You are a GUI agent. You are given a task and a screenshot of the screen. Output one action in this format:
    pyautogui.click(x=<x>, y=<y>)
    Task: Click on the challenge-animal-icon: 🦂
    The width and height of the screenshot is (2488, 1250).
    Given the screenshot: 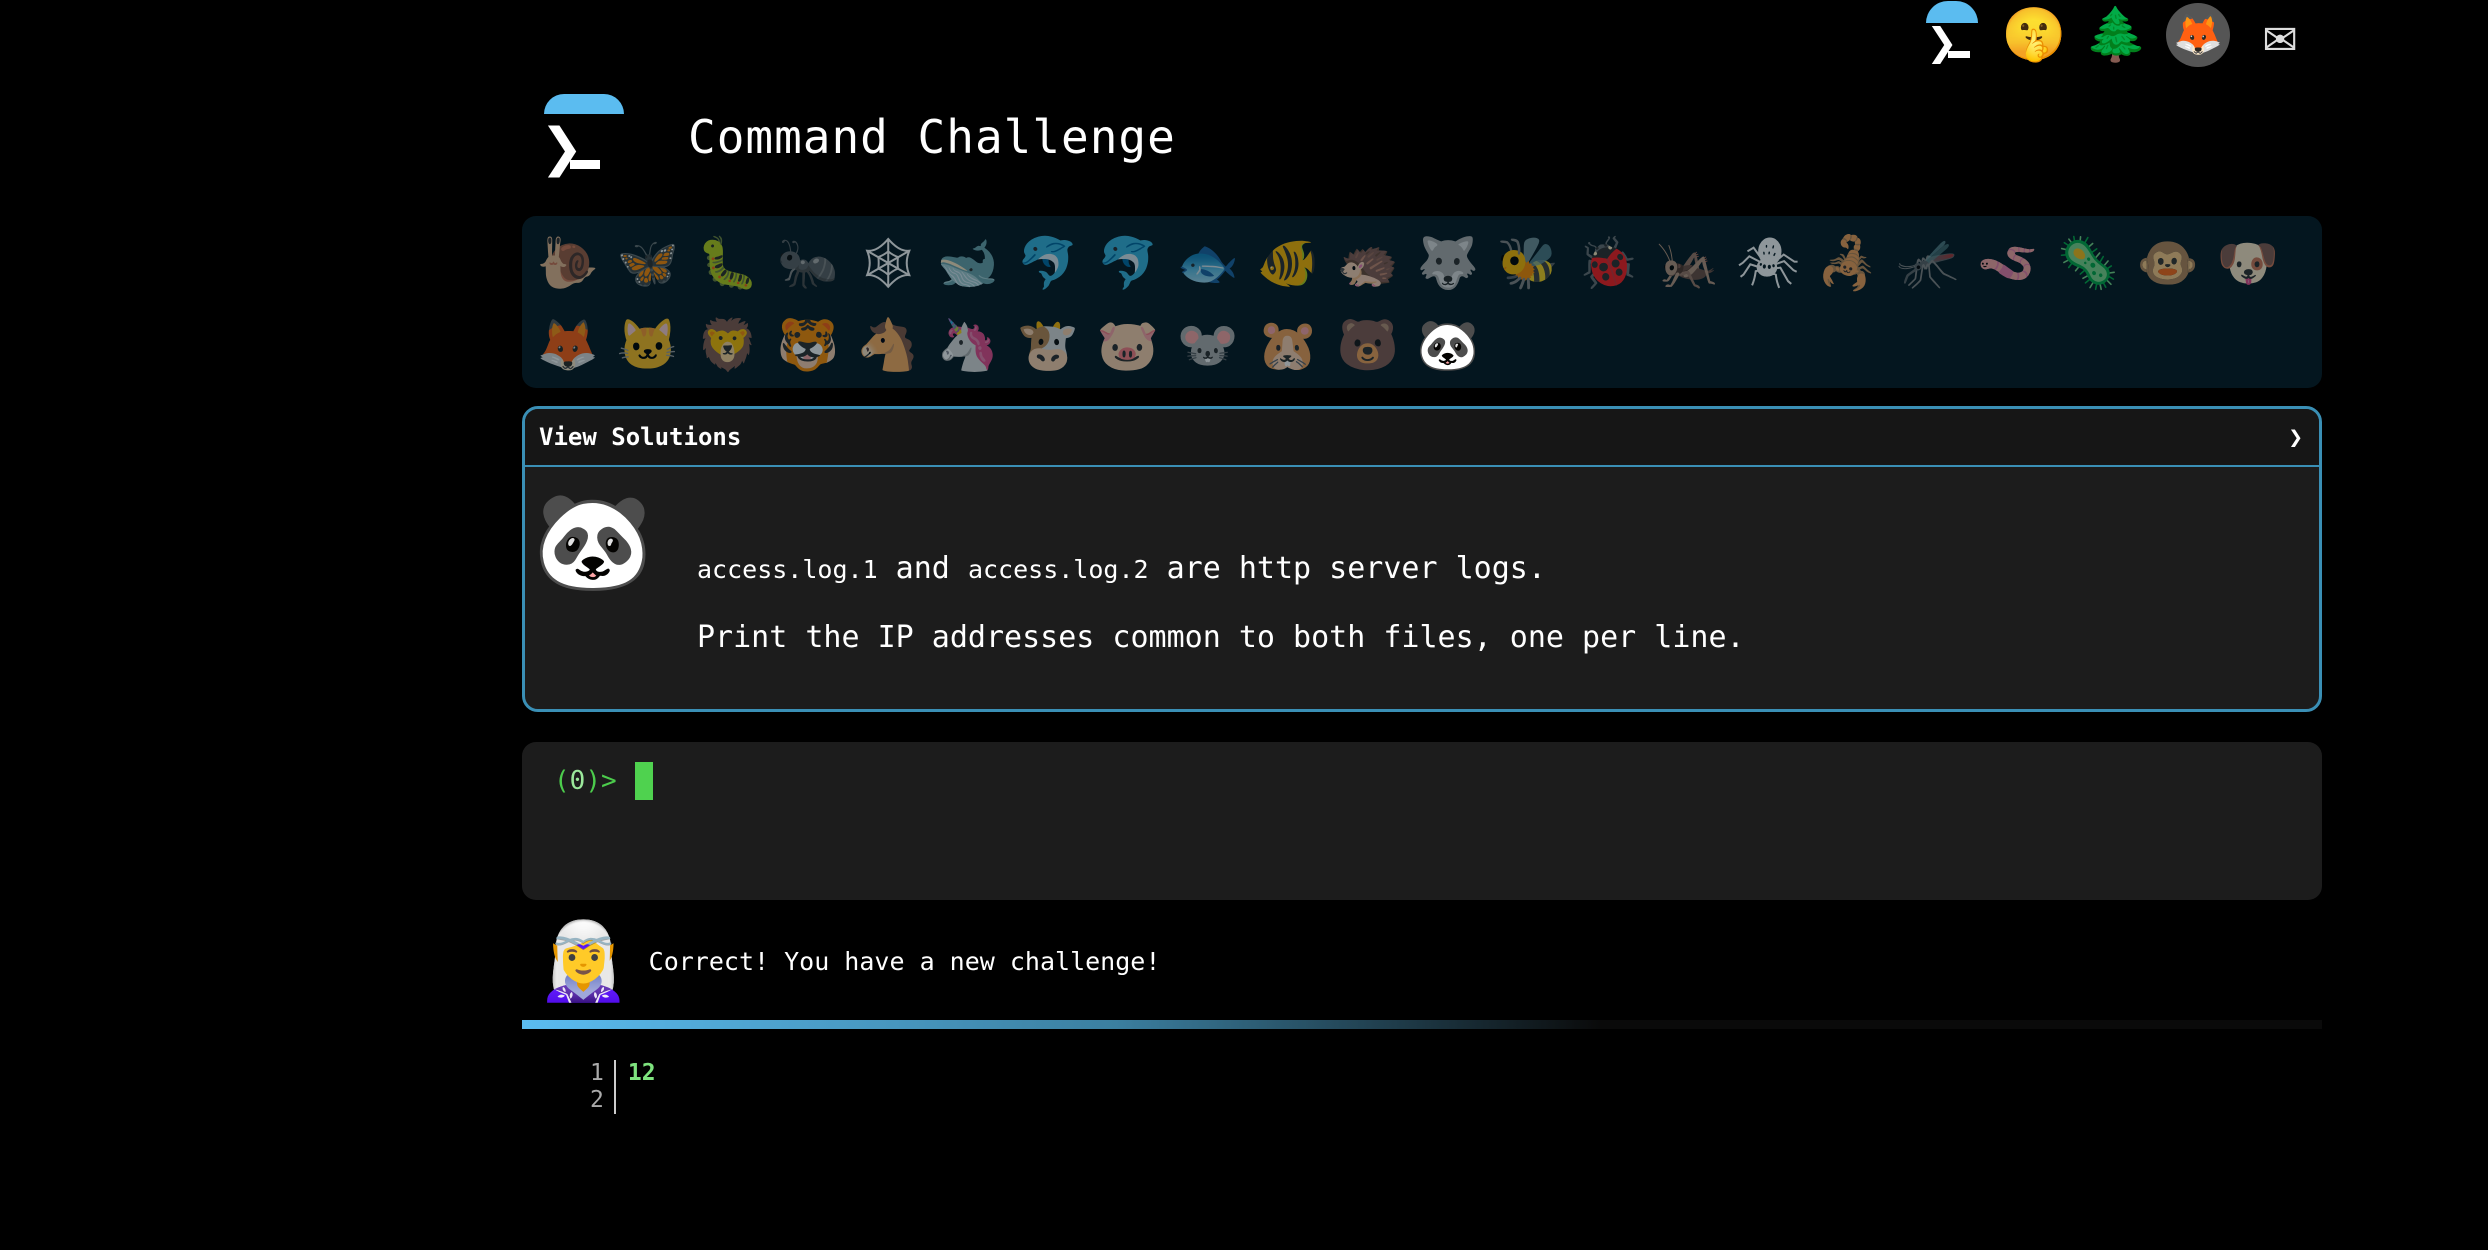 What is the action you would take?
    pyautogui.click(x=1848, y=263)
    